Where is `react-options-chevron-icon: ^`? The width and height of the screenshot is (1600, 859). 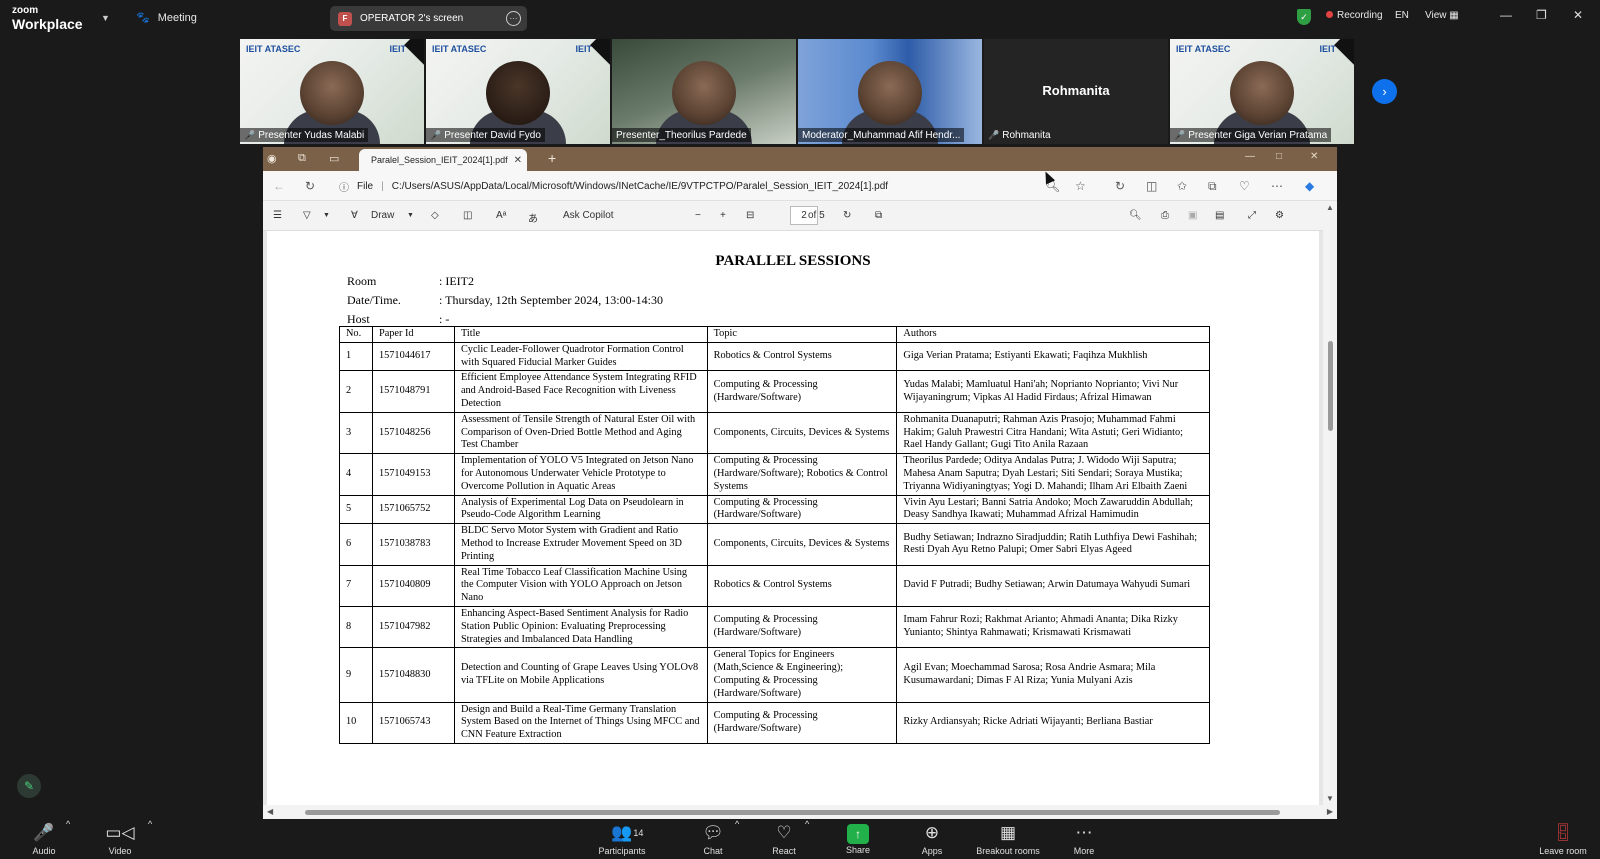
react-options-chevron-icon: ^ is located at coordinates (807, 824).